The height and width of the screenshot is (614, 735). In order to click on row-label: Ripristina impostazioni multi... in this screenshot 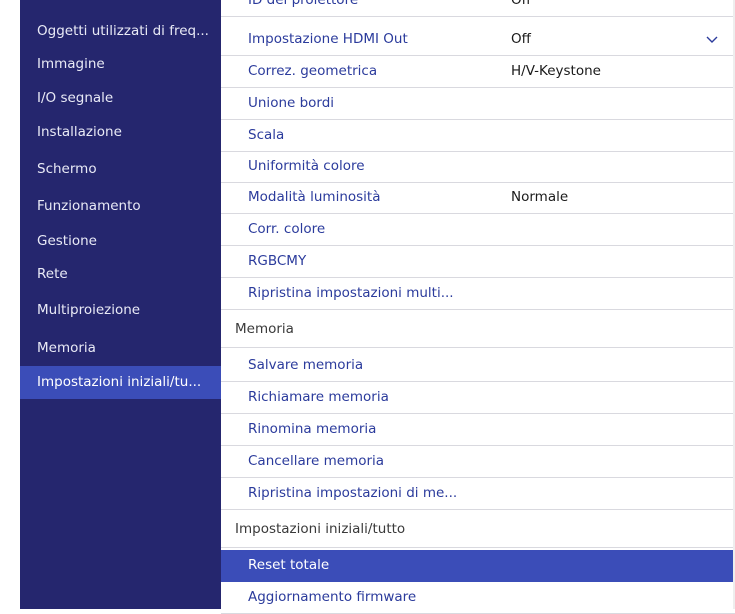, I will do `click(351, 293)`.